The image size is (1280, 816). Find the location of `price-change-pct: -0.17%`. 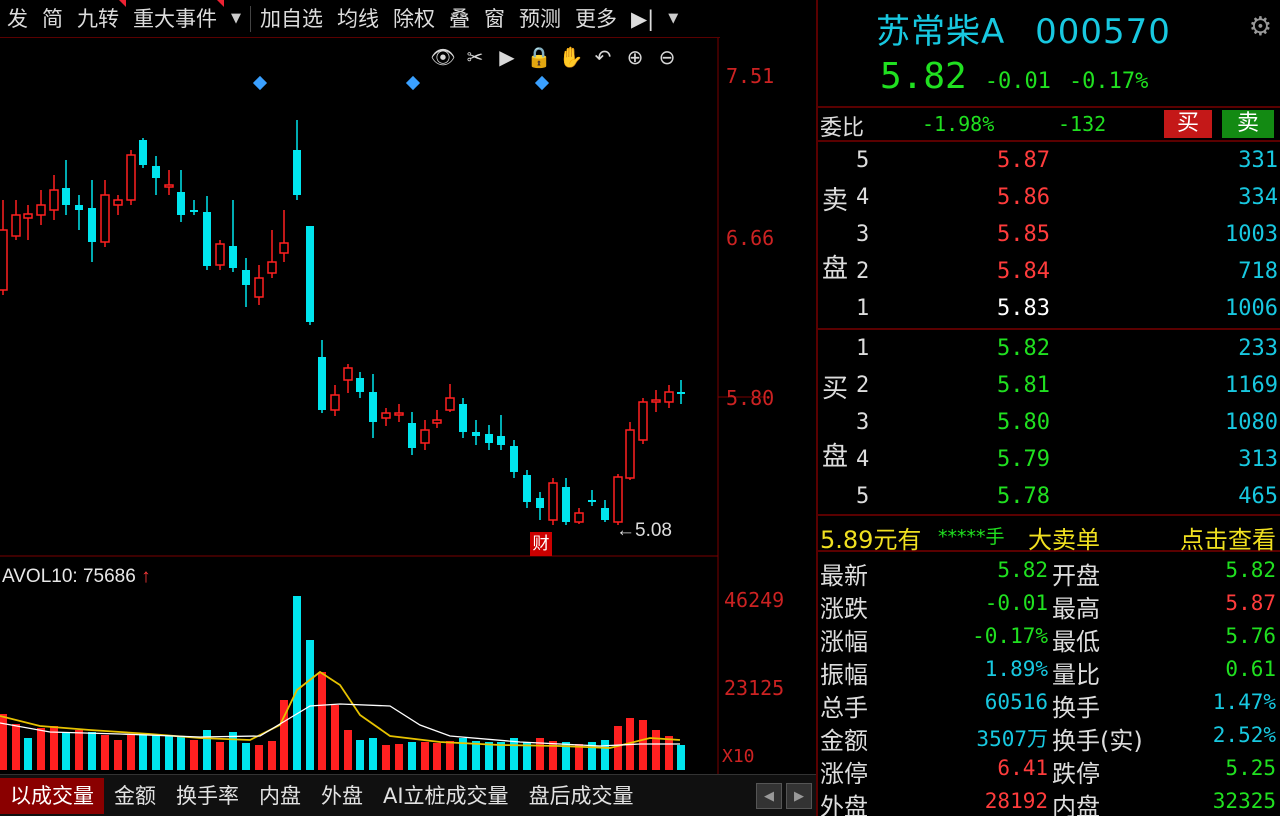

price-change-pct: -0.17% is located at coordinates (1108, 81).